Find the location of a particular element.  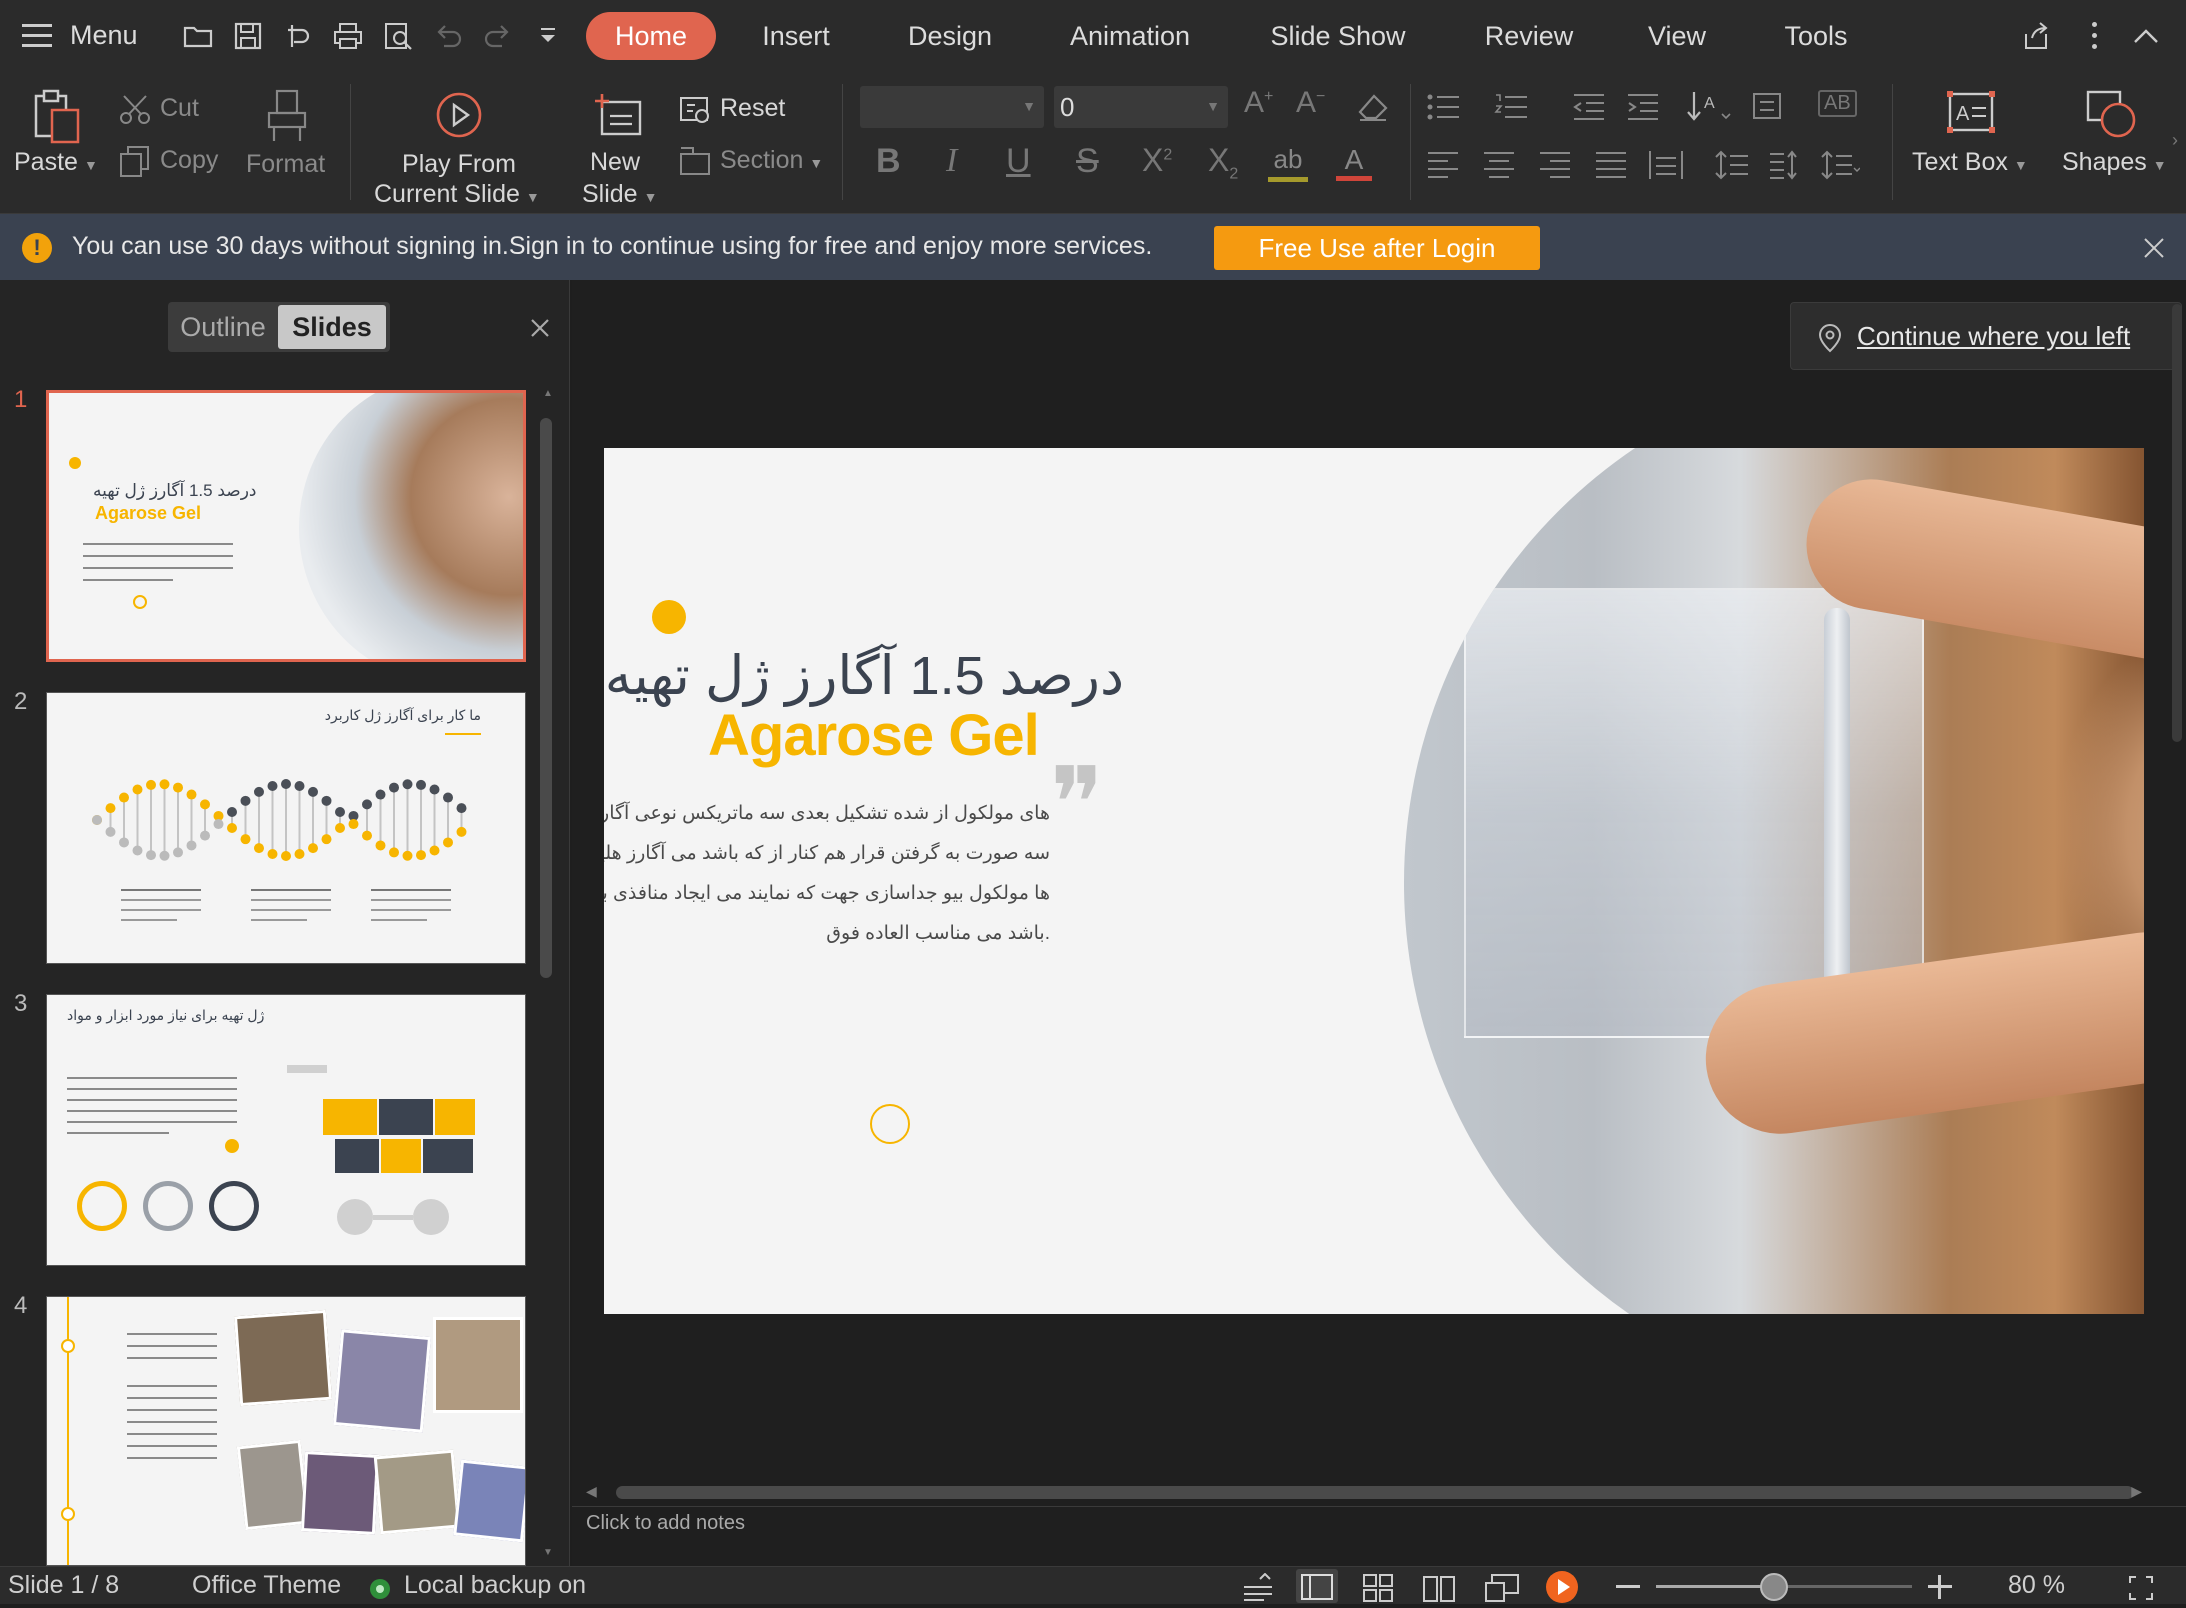

underline-icon: U is located at coordinates (1018, 161).